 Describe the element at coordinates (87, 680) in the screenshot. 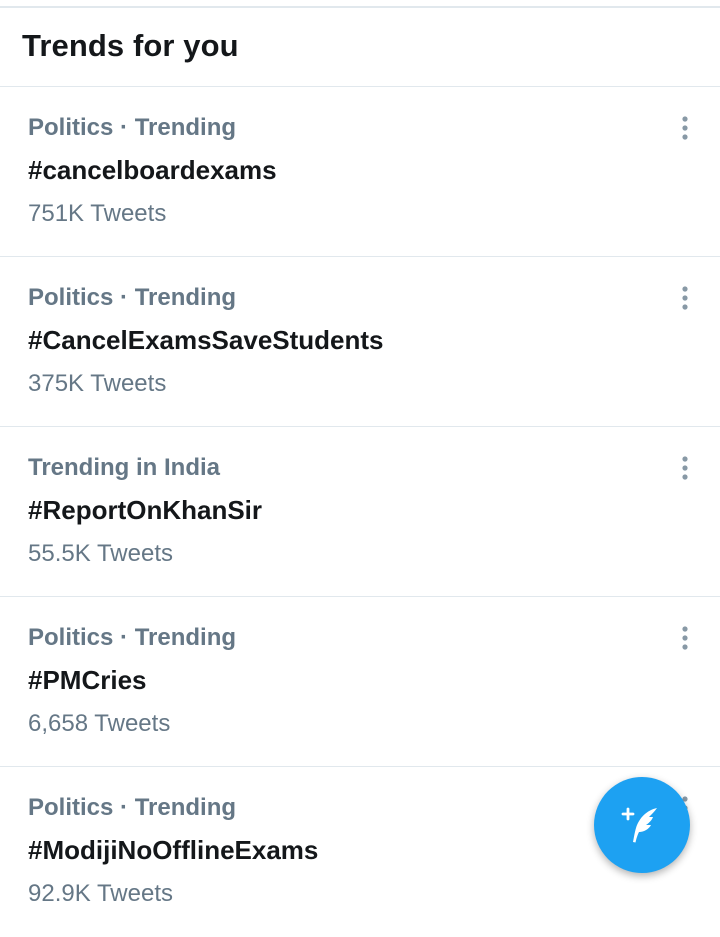

I see `trend-name: #PMCries` at that location.